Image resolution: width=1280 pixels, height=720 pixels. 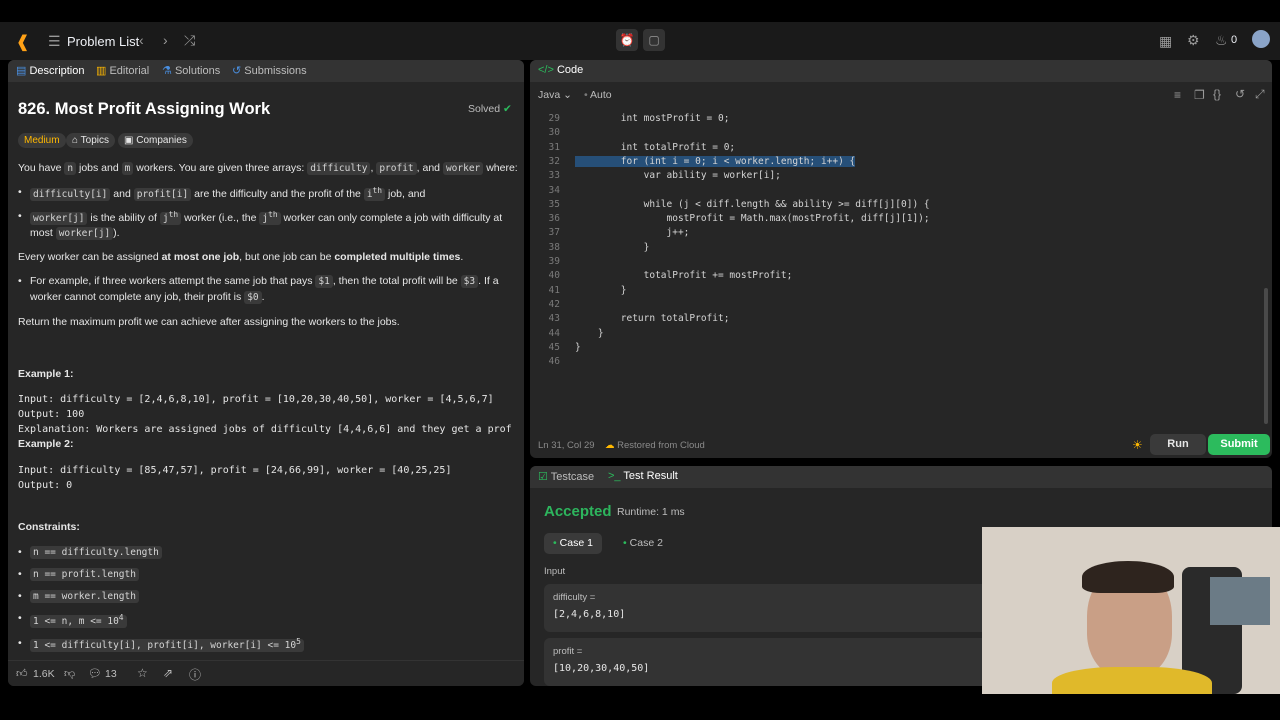 I want to click on line-number: 31, so click(x=554, y=147).